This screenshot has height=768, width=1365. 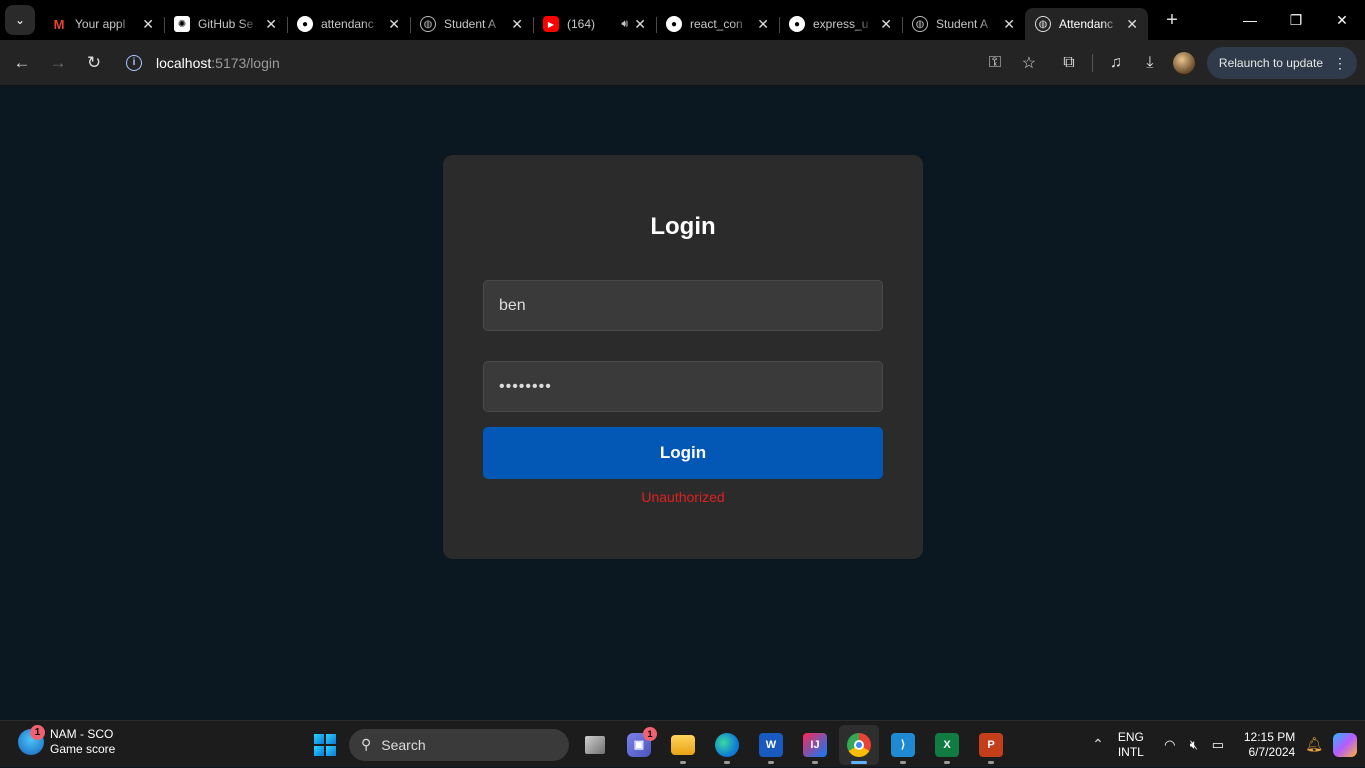 I want to click on minimize-icon: —, so click(x=1250, y=20).